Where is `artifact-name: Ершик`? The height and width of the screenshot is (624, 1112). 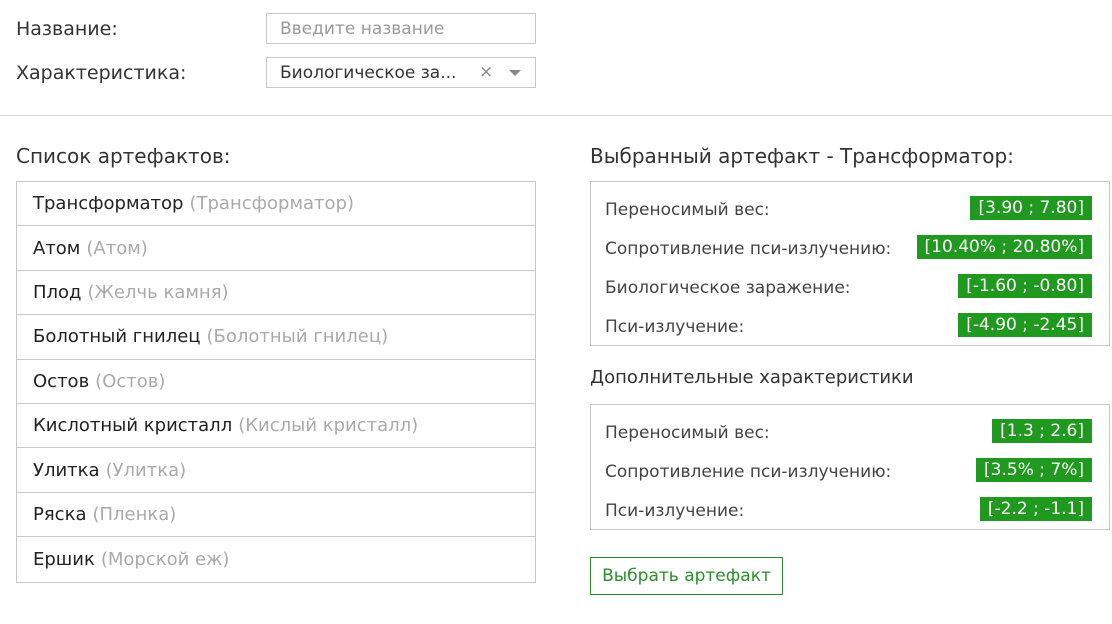 artifact-name: Ершик is located at coordinates (64, 559).